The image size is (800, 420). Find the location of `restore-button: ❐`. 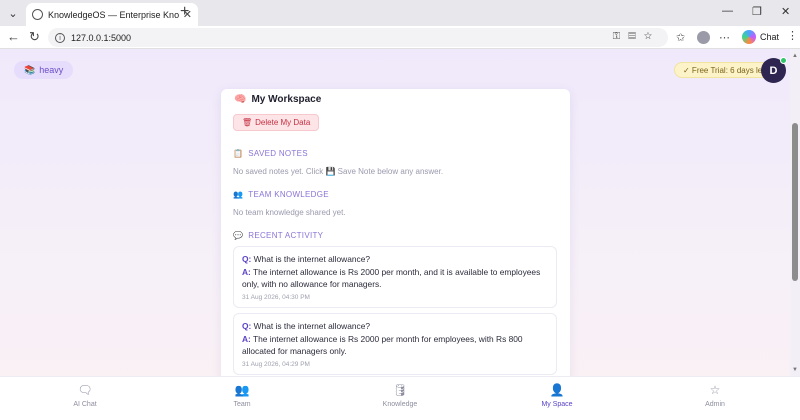

restore-button: ❐ is located at coordinates (757, 11).